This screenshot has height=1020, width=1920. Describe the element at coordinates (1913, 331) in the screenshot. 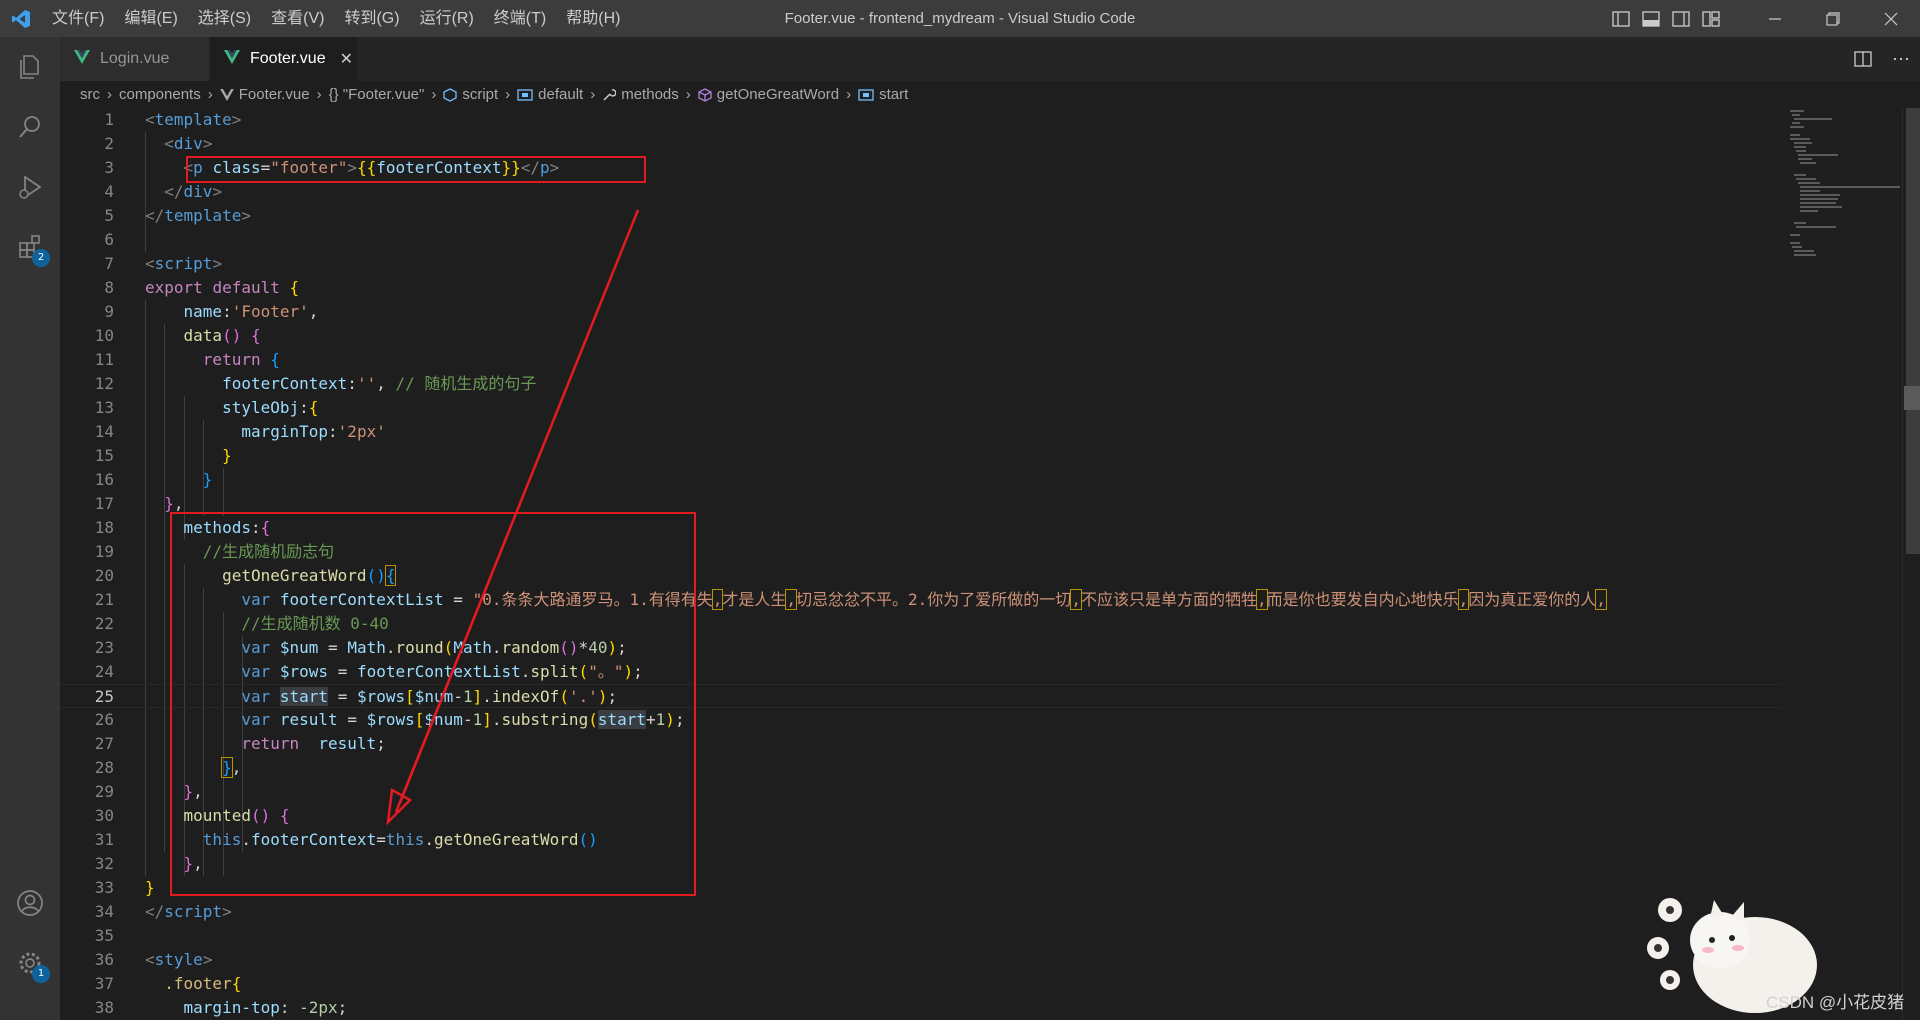

I see `scrollbar-thumb` at that location.